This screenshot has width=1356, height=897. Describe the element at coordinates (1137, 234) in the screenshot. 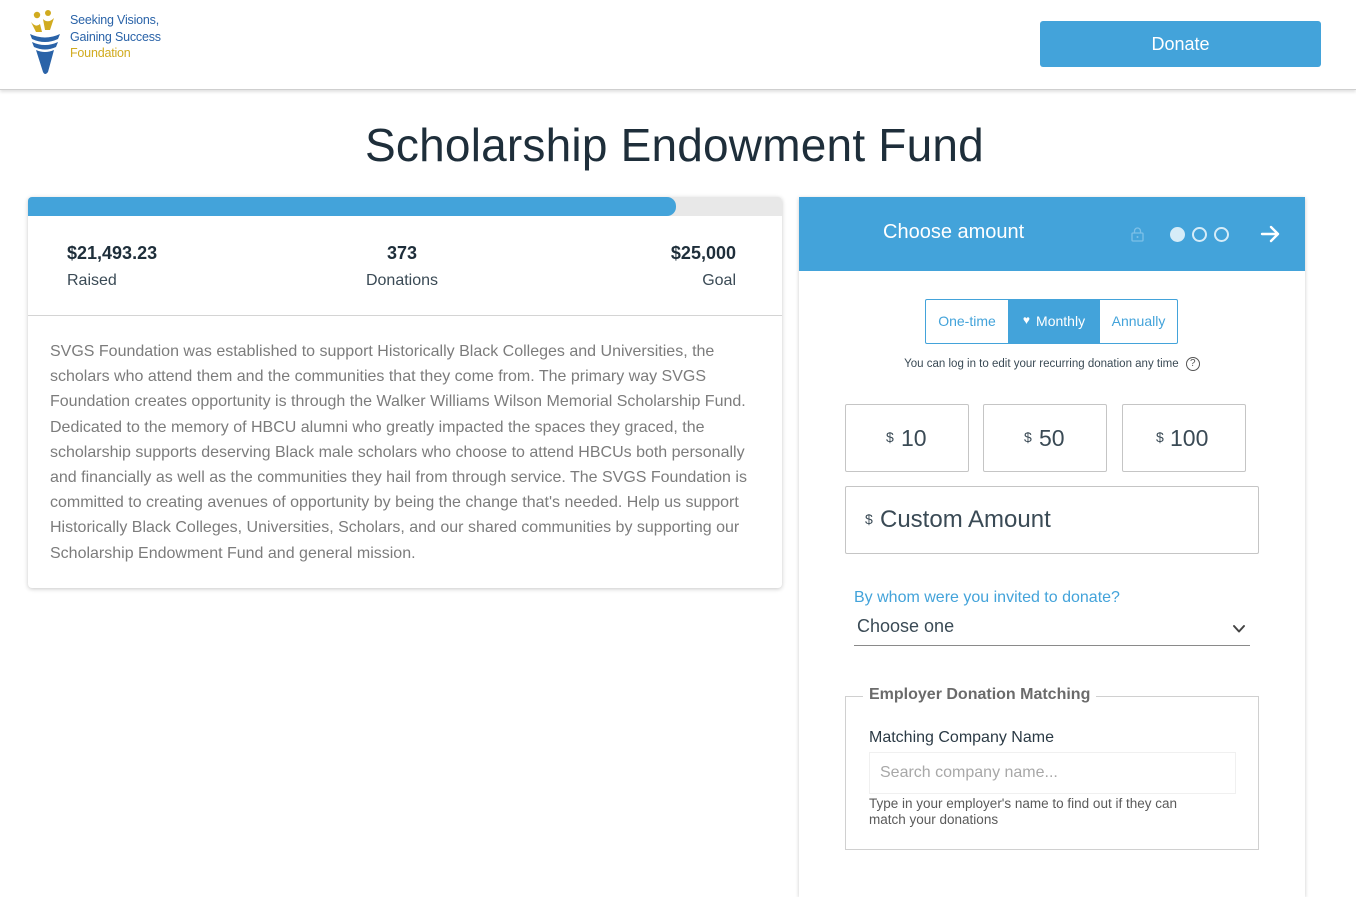

I see `lock-icon` at that location.